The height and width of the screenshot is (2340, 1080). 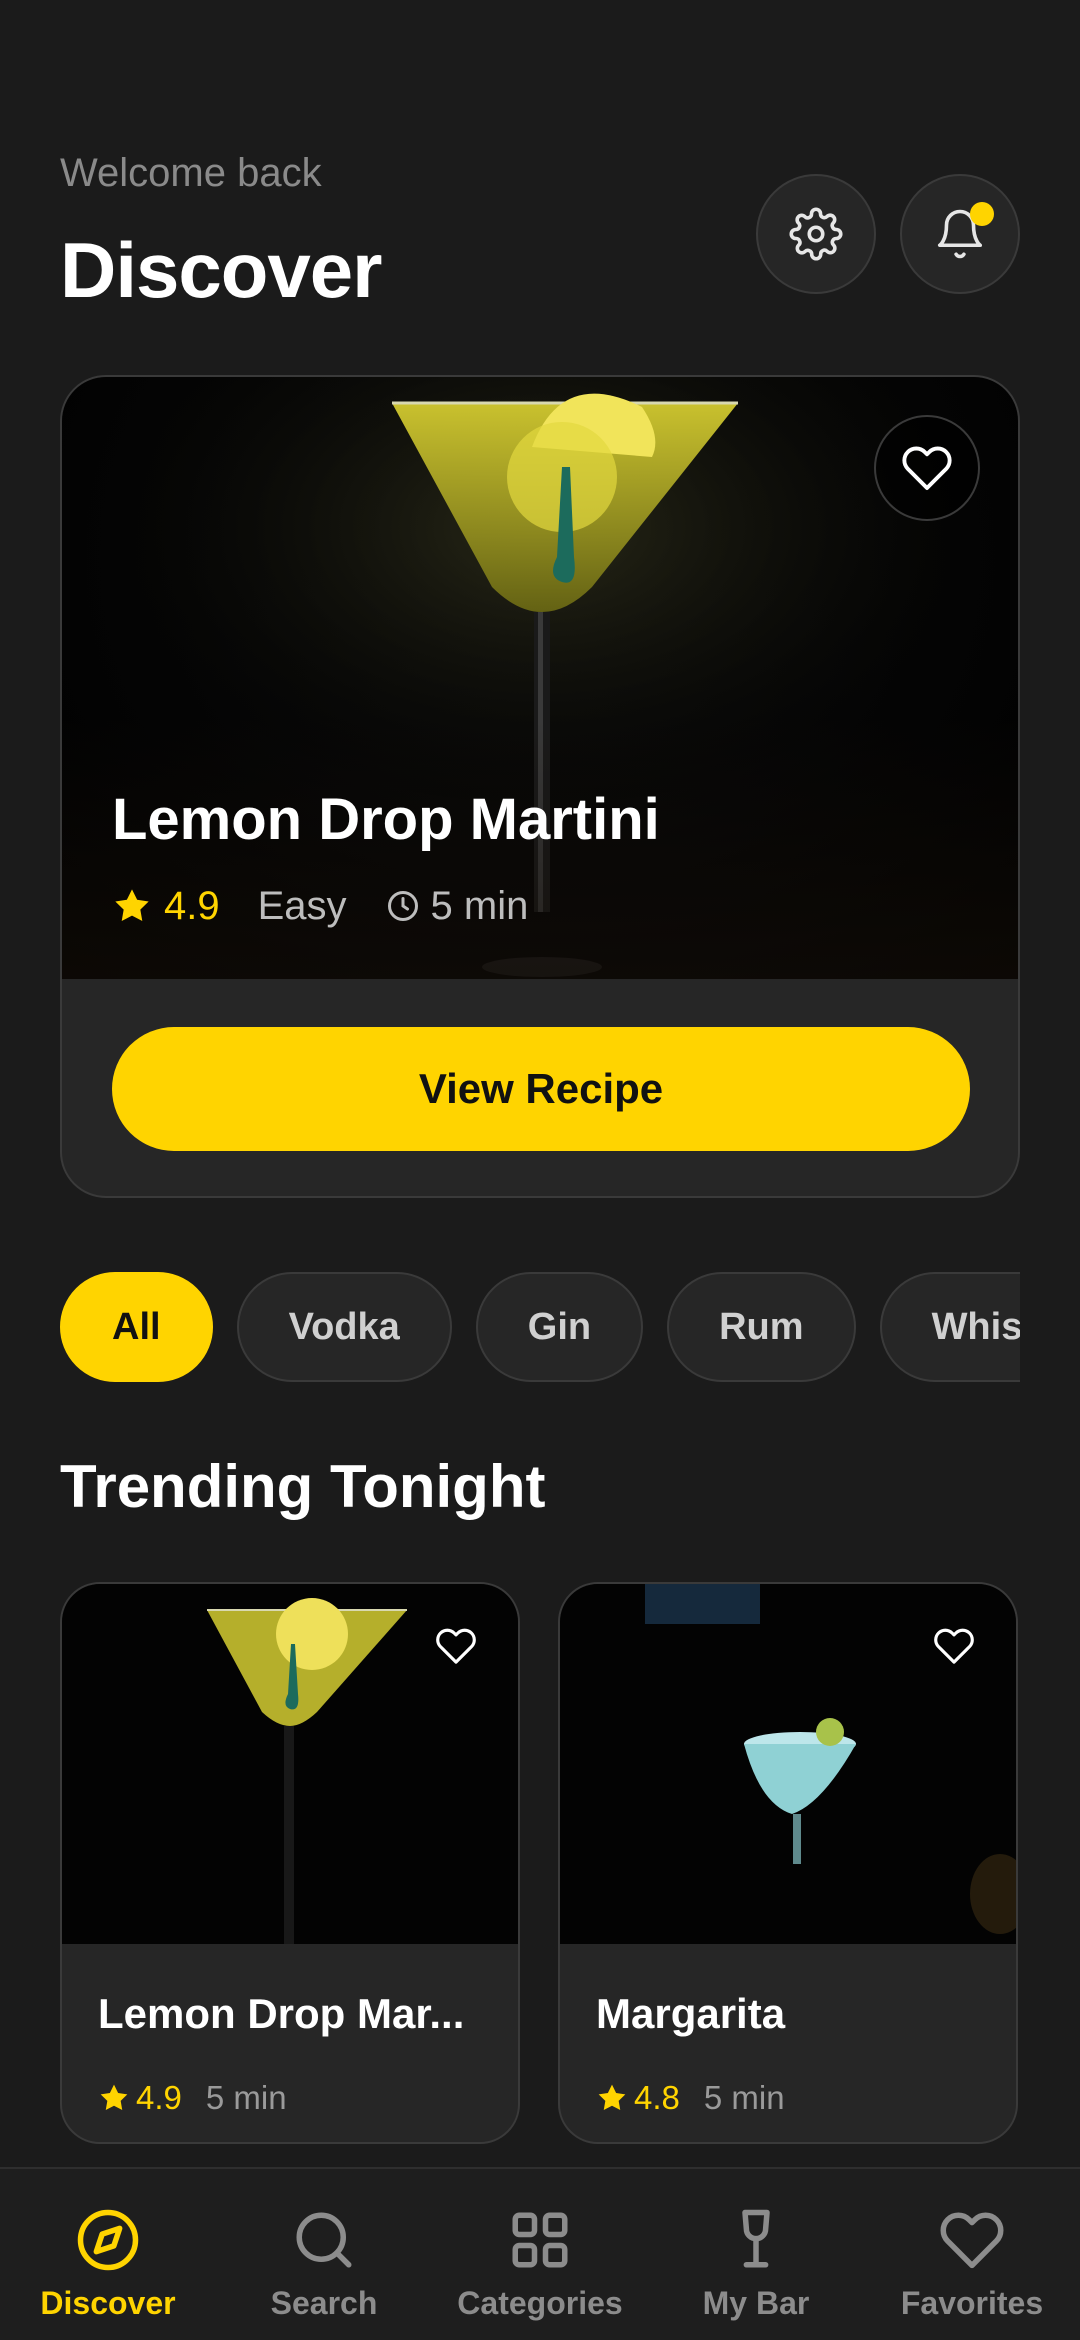 I want to click on nav-label: My Bar, so click(x=756, y=2303).